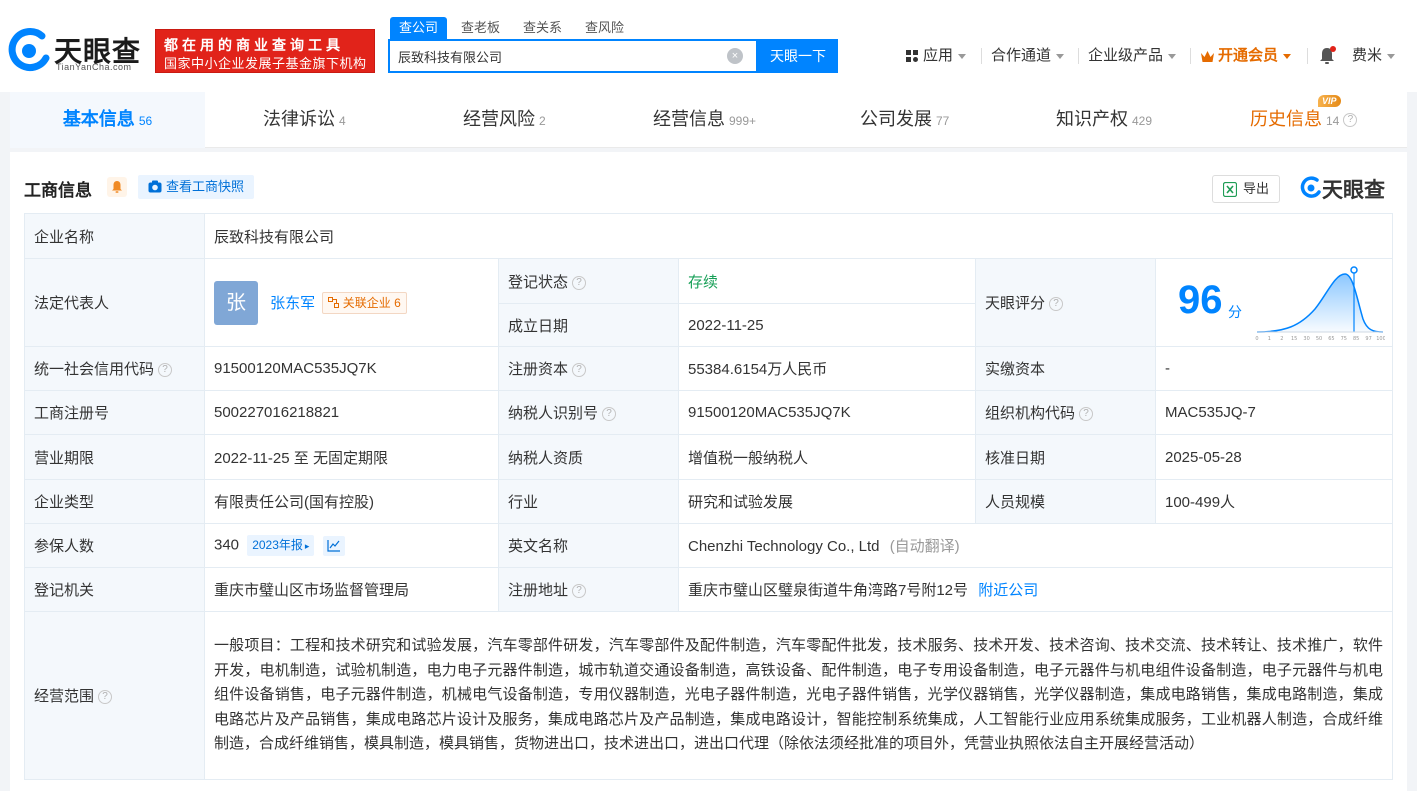  I want to click on company-name-value: 辰致科技有限公司, so click(798, 236).